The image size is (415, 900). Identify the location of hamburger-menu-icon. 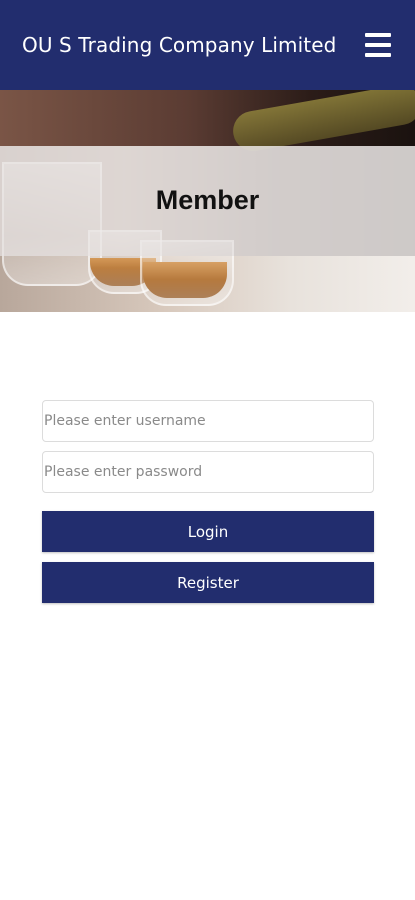
(379, 45).